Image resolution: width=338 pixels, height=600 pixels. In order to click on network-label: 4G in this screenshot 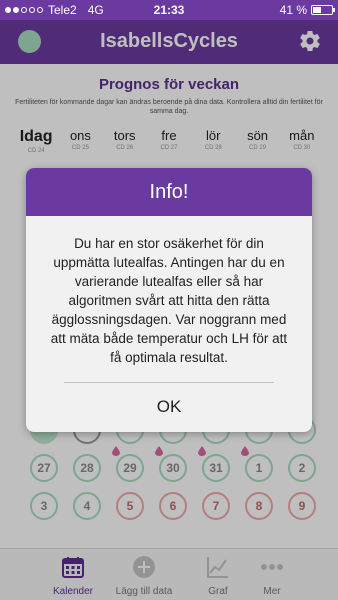, I will do `click(95, 10)`.